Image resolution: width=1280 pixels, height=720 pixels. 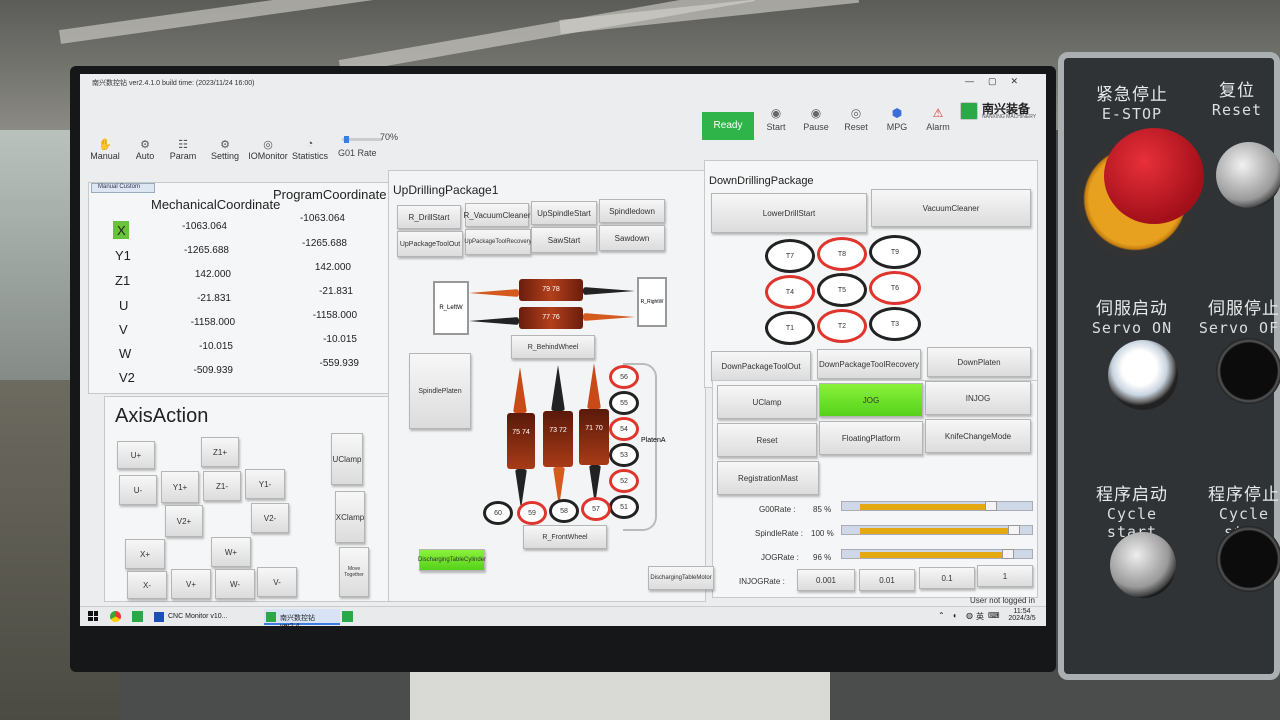 I want to click on downpackagetoolrecovery-button: DownPackageToolRecovery, so click(x=869, y=364).